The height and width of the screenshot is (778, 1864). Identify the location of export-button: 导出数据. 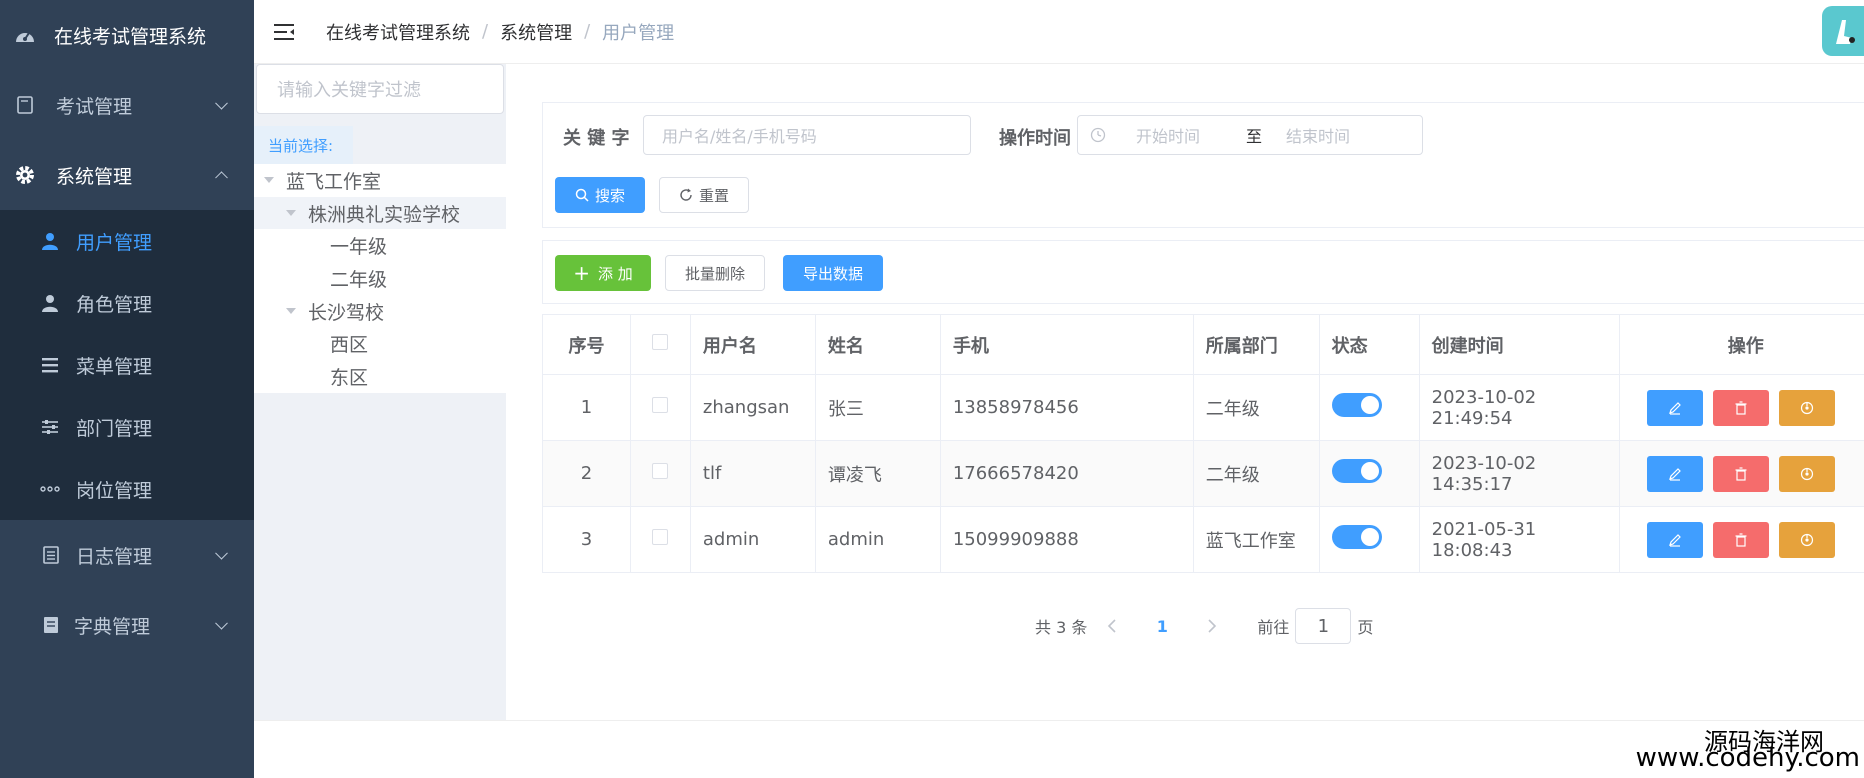
(833, 273).